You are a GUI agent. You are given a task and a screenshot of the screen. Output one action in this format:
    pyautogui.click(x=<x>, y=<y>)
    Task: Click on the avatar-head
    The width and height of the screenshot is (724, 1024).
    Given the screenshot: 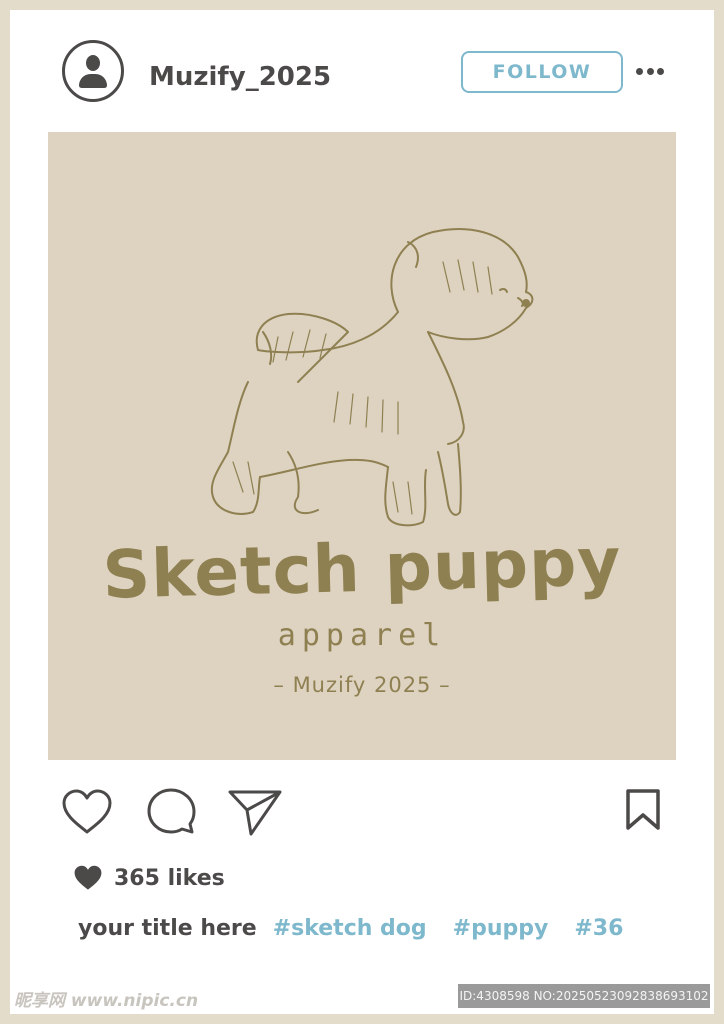 What is the action you would take?
    pyautogui.click(x=93, y=63)
    